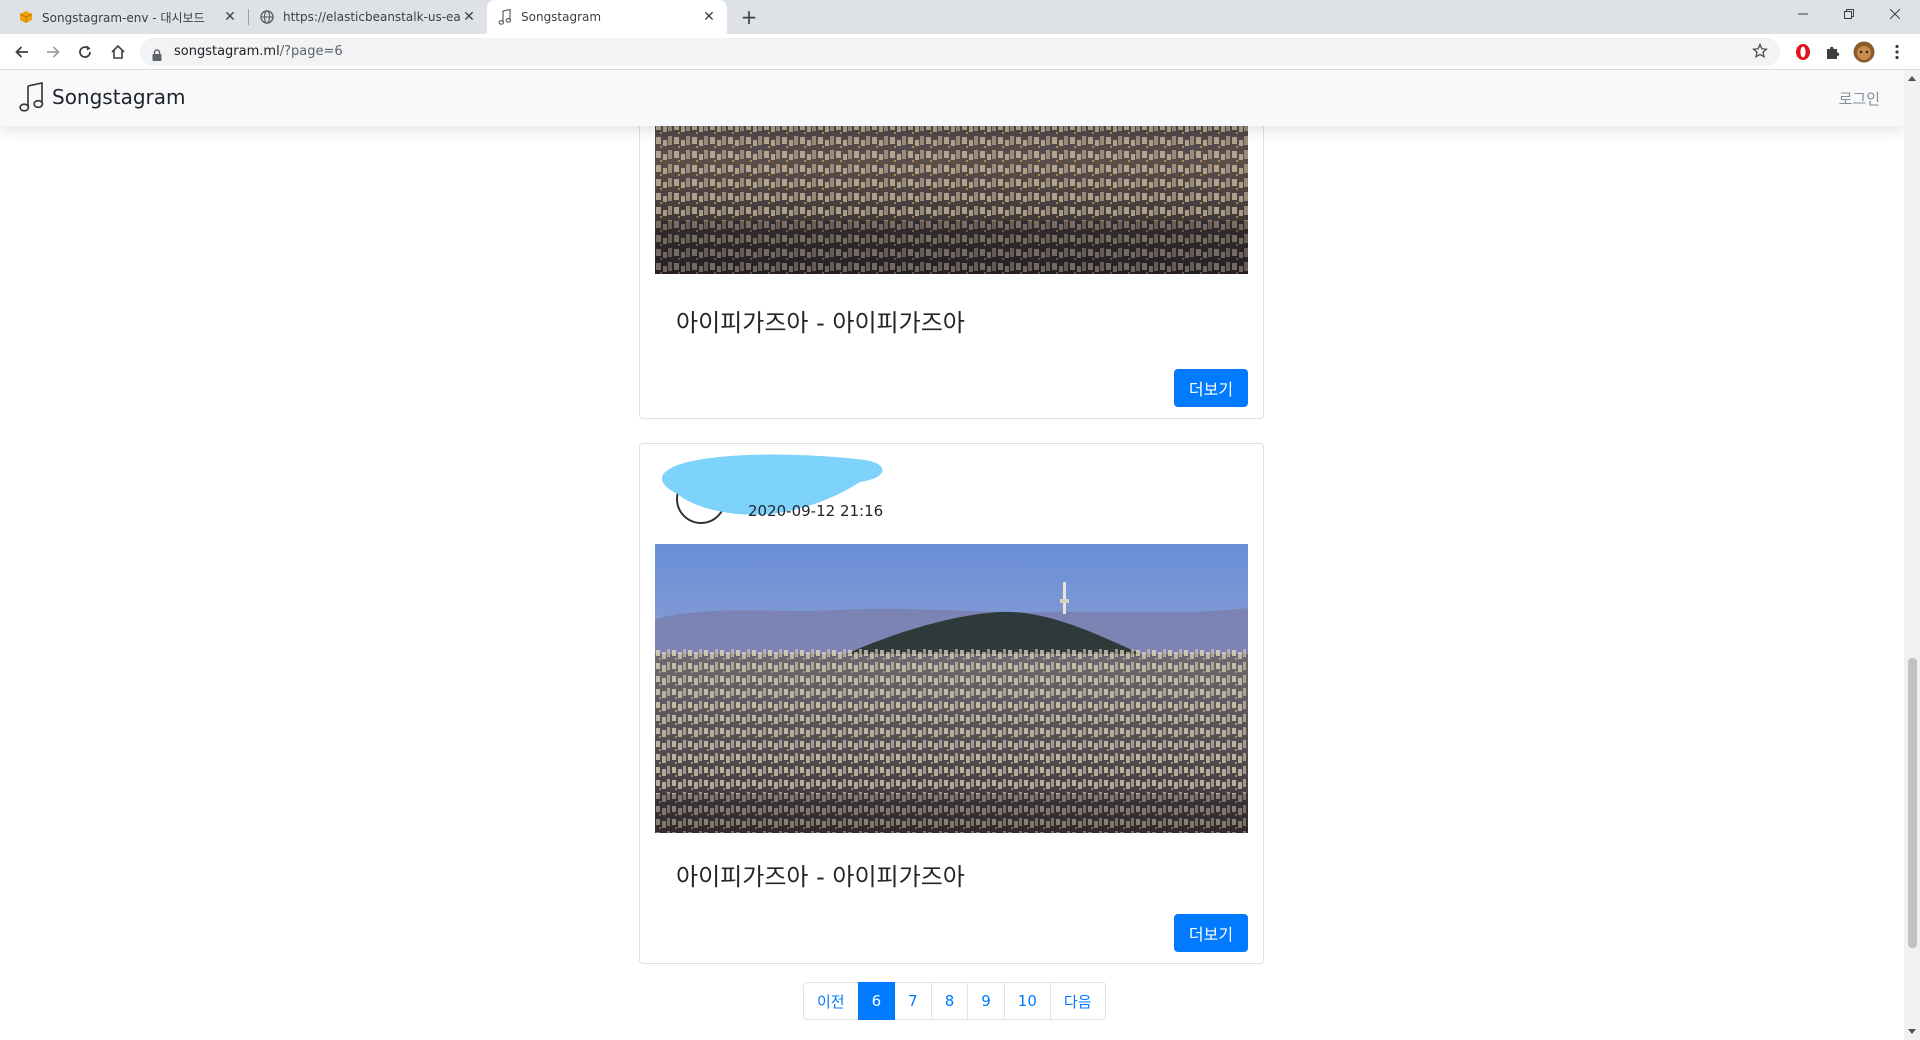 The image size is (1920, 1040). I want to click on page-8: 8, so click(949, 1001).